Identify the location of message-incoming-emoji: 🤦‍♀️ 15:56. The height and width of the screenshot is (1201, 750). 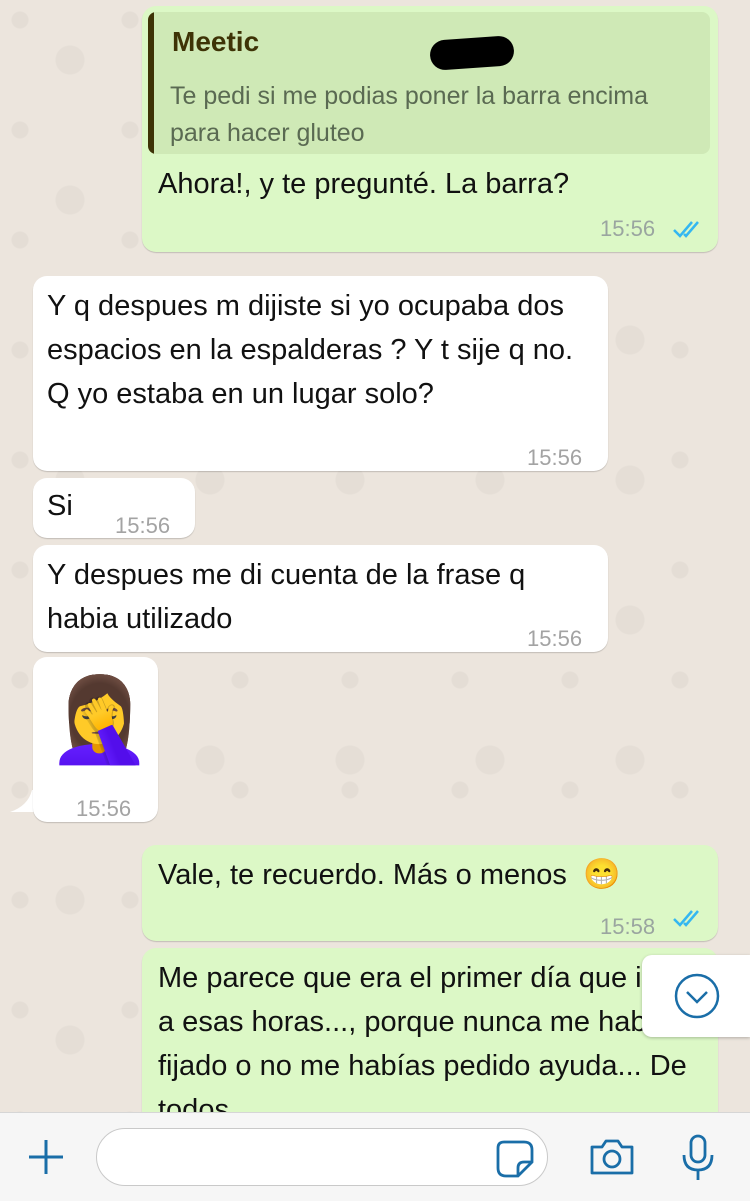
(95, 739).